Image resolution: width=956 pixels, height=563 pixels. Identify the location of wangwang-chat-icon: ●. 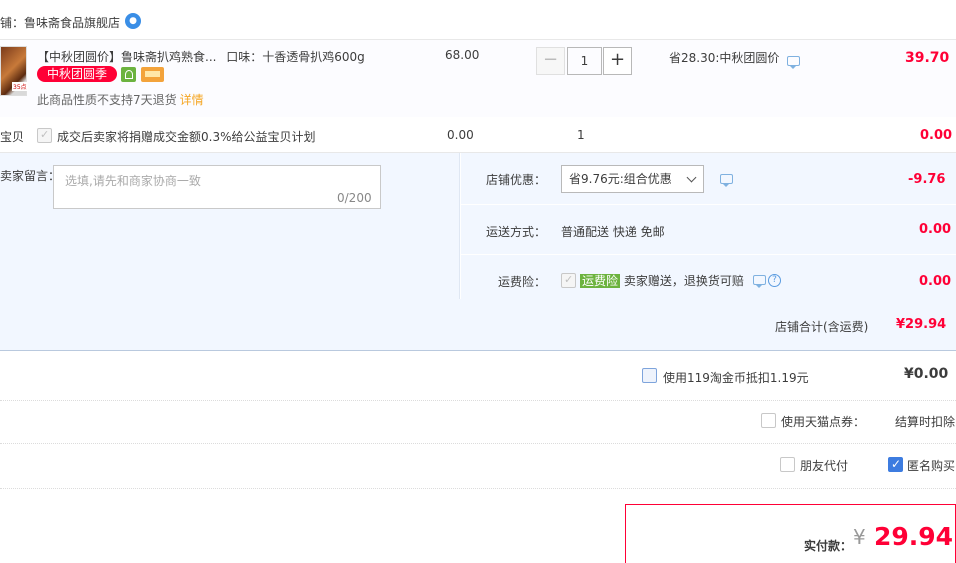
(133, 21).